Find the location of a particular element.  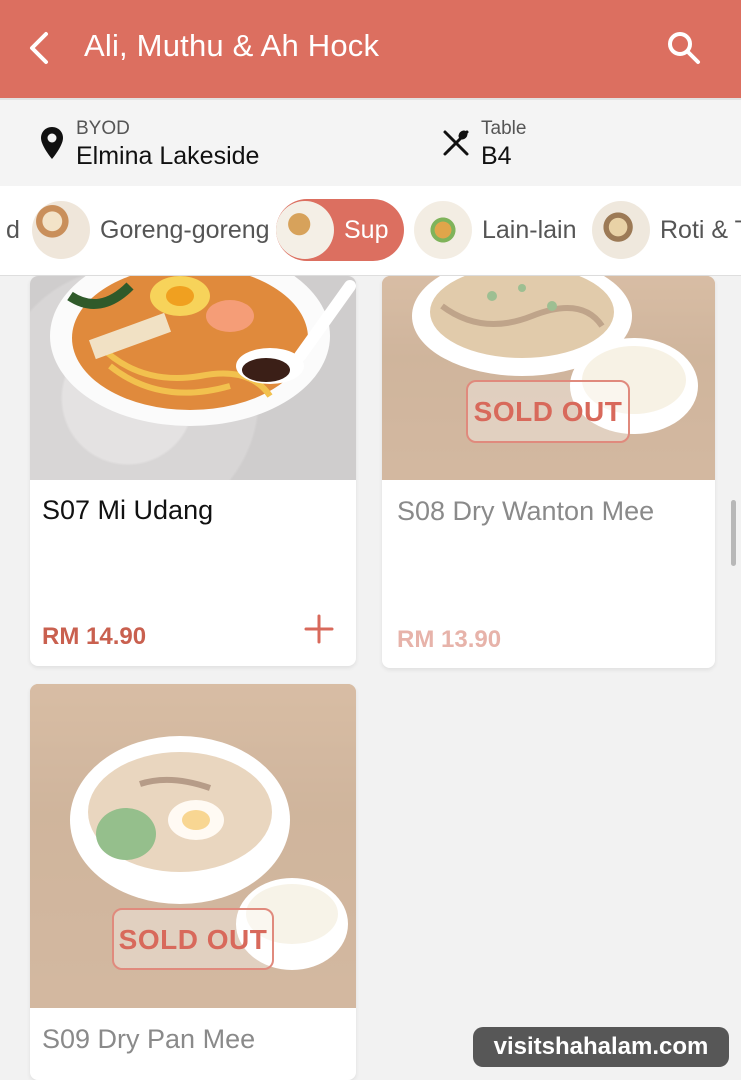

tab-sup: Sup is located at coordinates (340, 230).